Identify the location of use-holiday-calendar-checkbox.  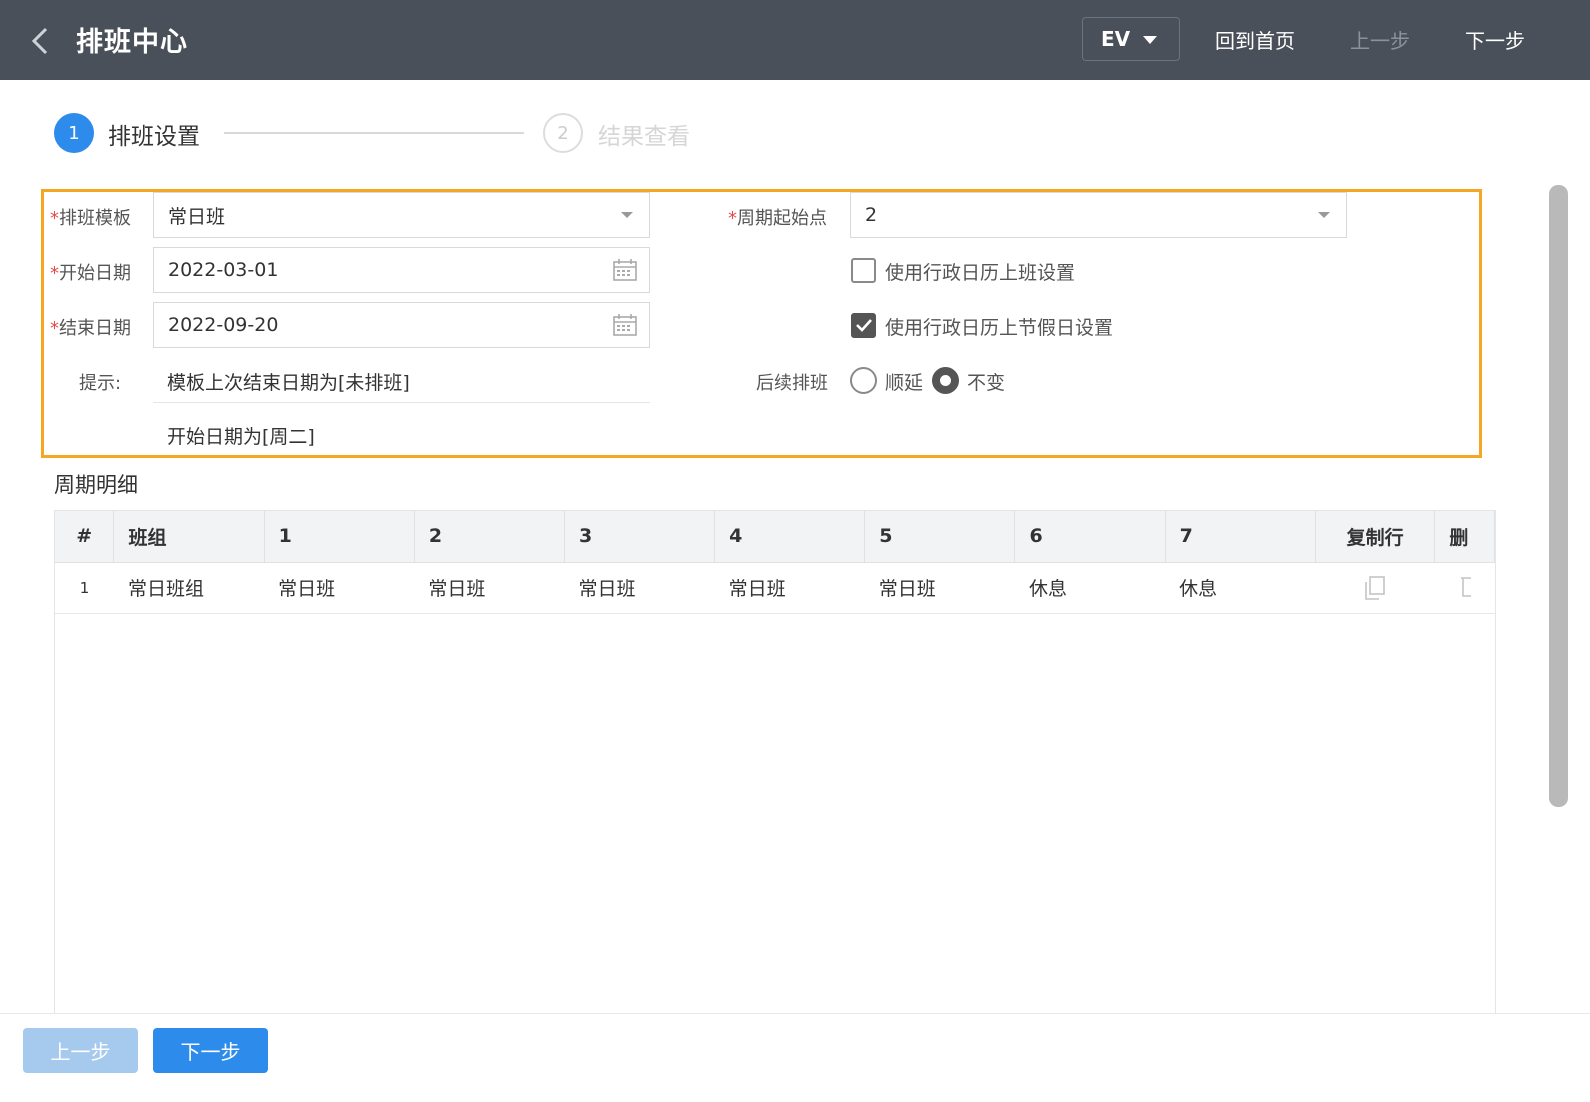
(863, 325).